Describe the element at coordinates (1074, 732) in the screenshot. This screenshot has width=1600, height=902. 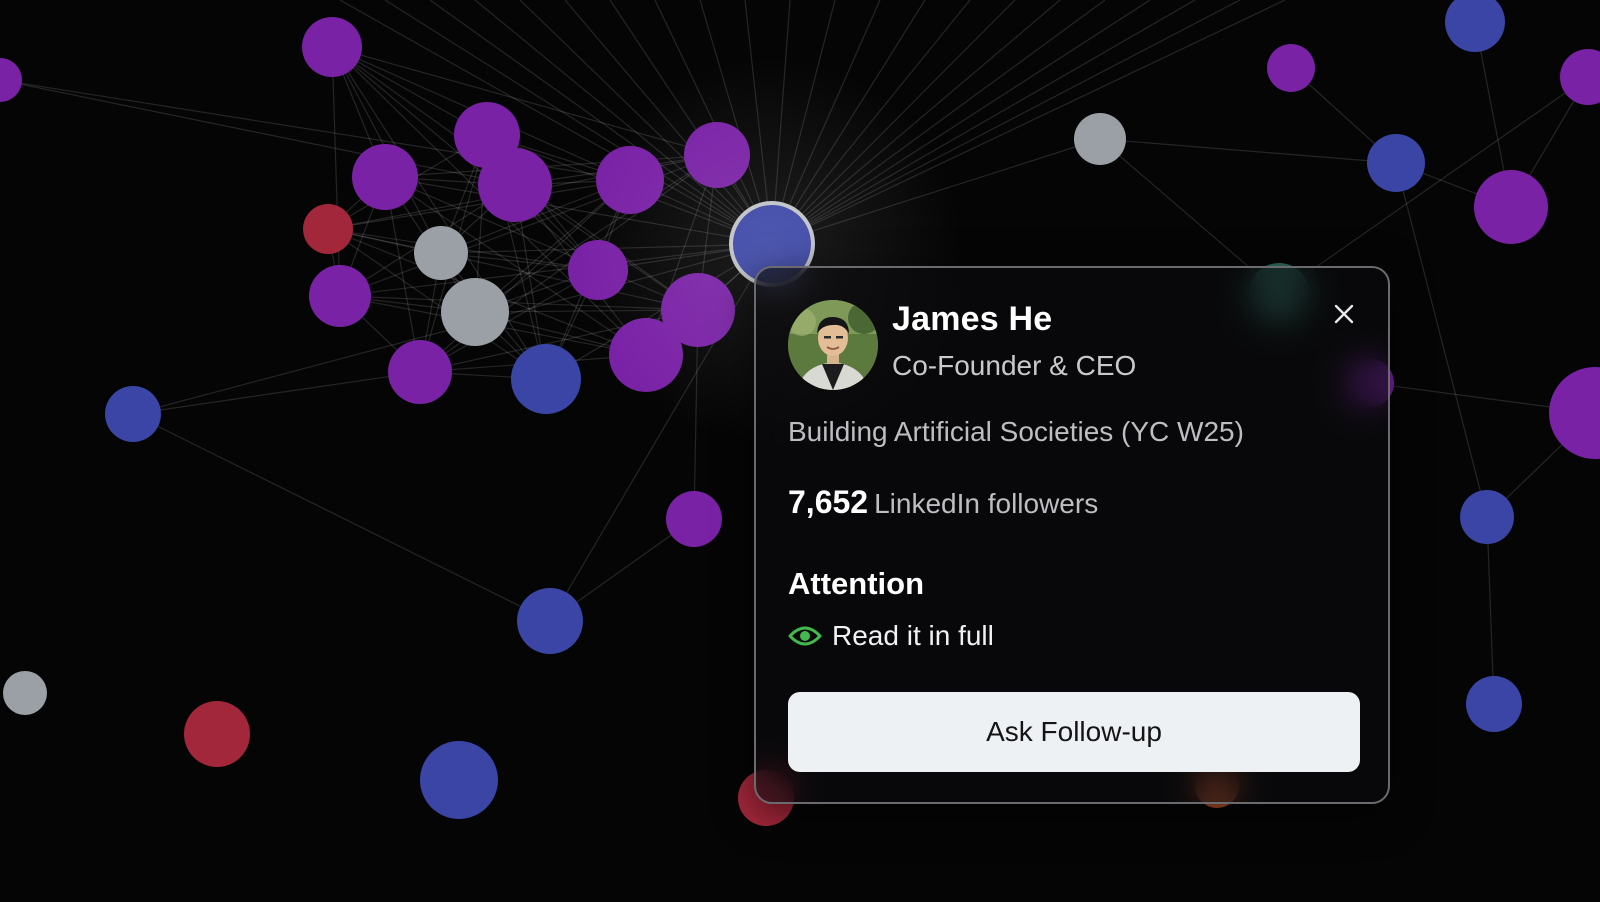
I see `ask-follow-up-button: Ask Follow-up` at that location.